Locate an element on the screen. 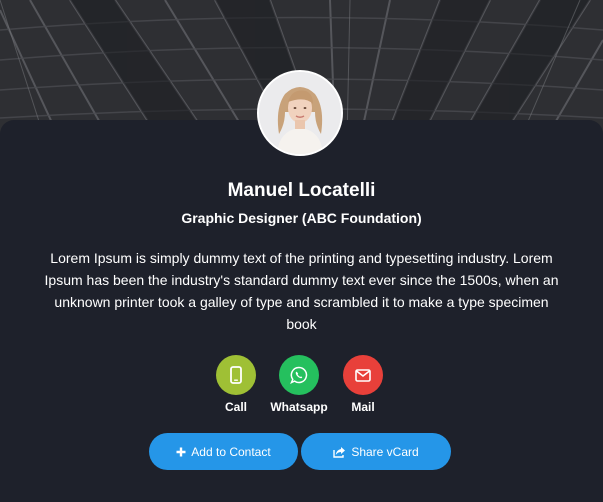 This screenshot has width=603, height=502. contact-actions: Call Whatsapp Mail is located at coordinates (301, 385).